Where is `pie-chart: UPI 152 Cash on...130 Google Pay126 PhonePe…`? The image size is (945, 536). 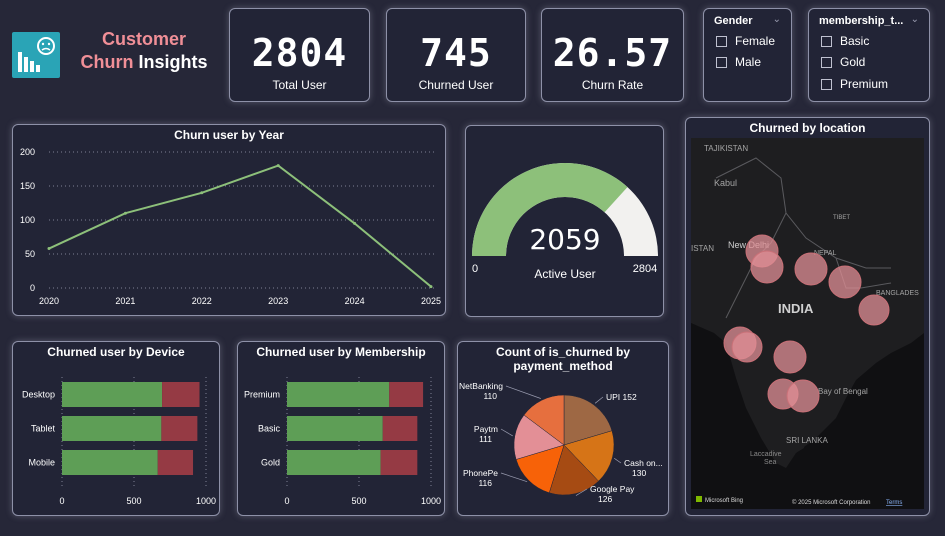 pie-chart: UPI 152 Cash on...130 Google Pay126 PhonePe… is located at coordinates (561, 442).